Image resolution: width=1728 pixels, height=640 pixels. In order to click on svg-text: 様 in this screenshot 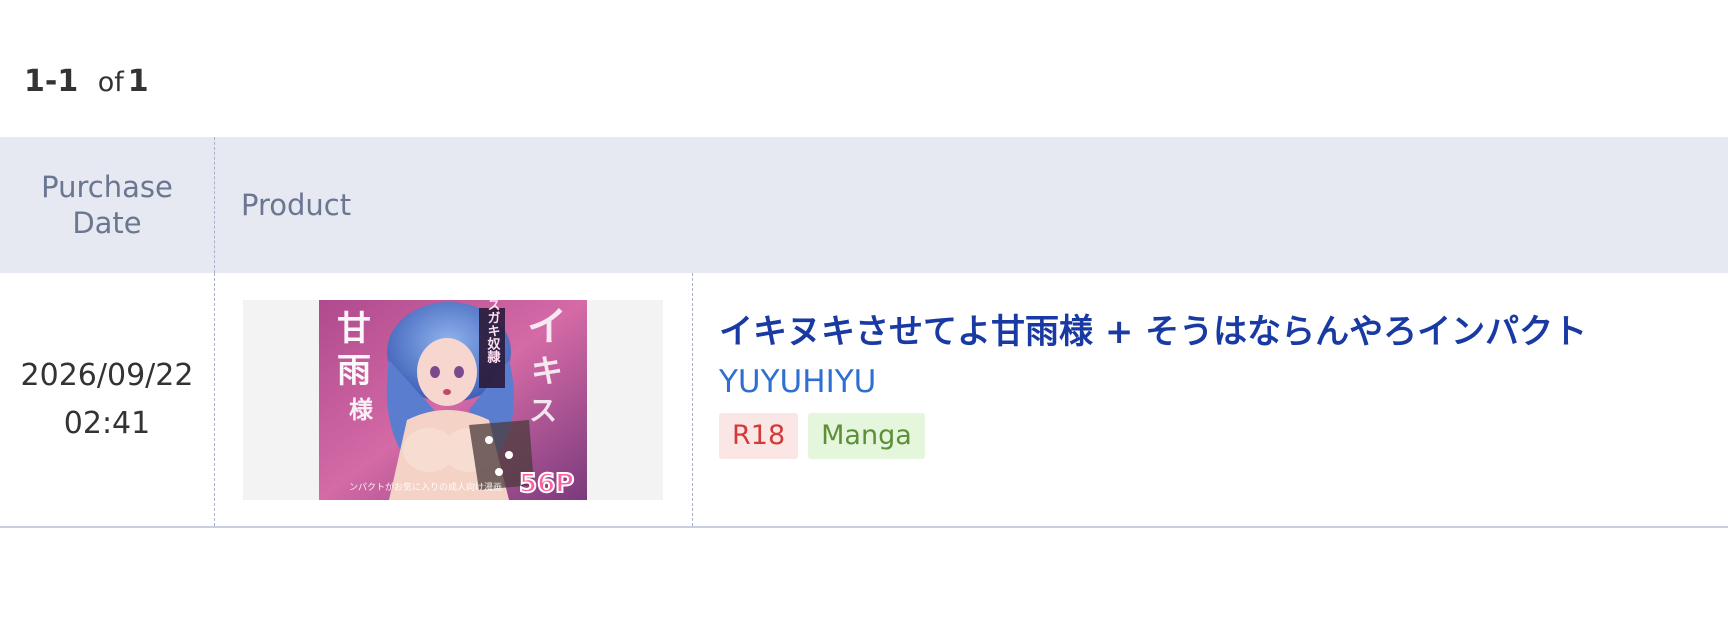, I will do `click(361, 410)`.